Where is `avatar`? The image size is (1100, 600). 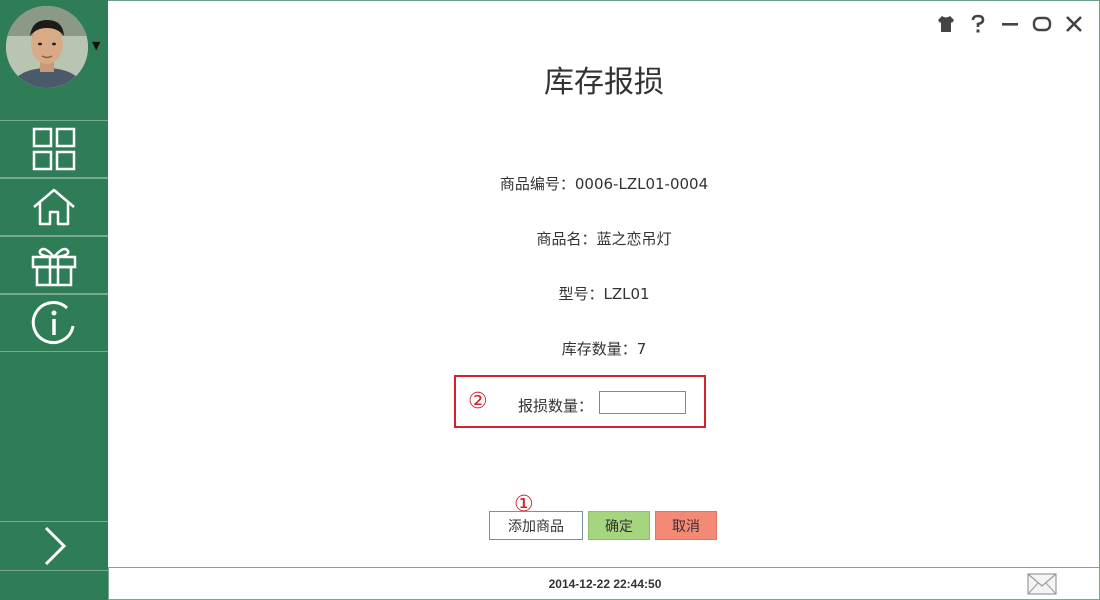 avatar is located at coordinates (47, 47).